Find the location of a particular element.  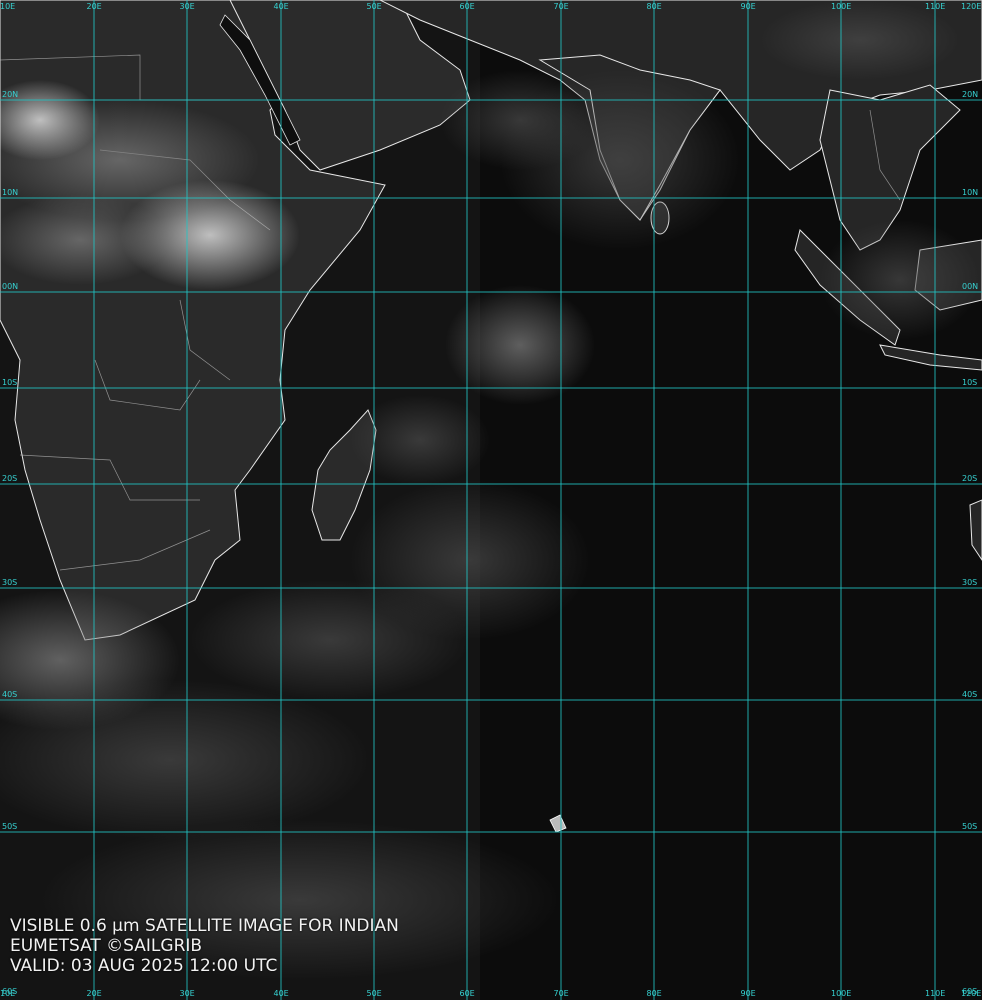

lon-label-top-10e: 10E is located at coordinates (8, 6).